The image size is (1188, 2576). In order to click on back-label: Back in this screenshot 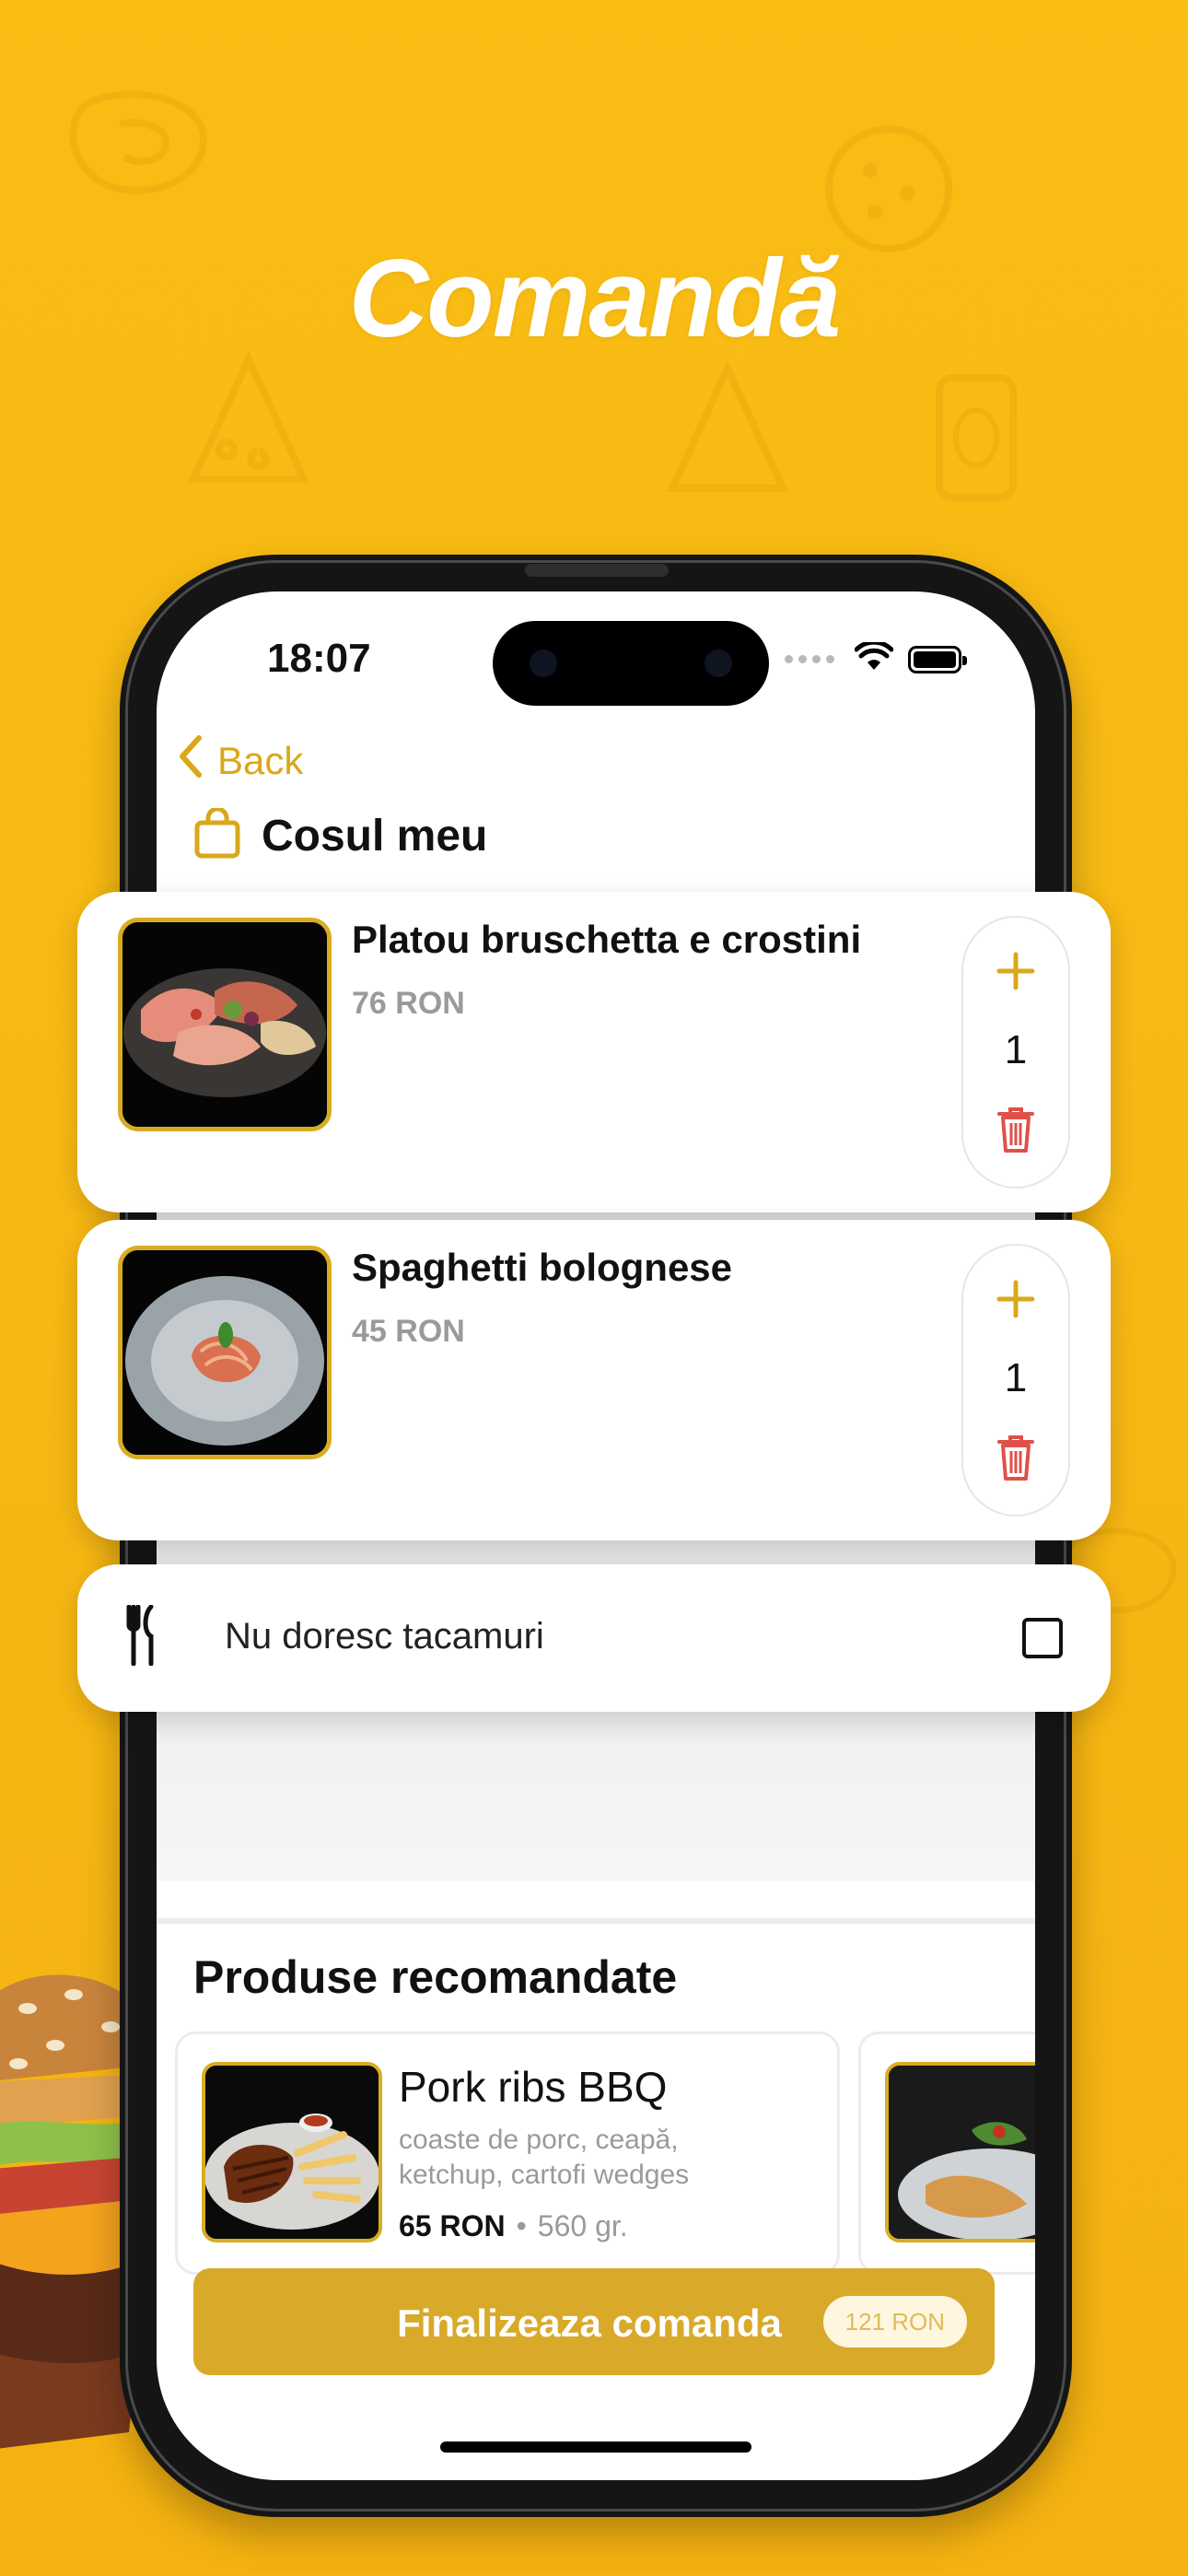, I will do `click(260, 760)`.